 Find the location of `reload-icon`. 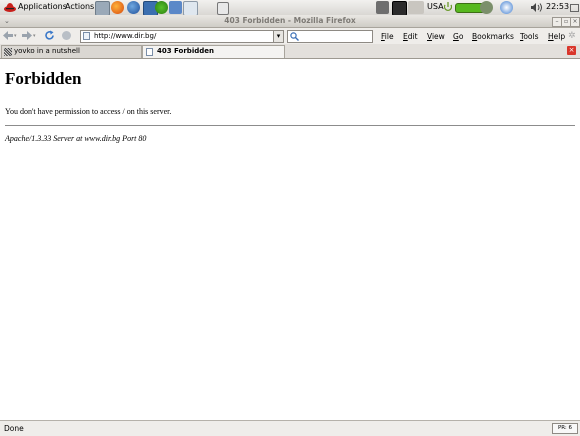

reload-icon is located at coordinates (49, 35).